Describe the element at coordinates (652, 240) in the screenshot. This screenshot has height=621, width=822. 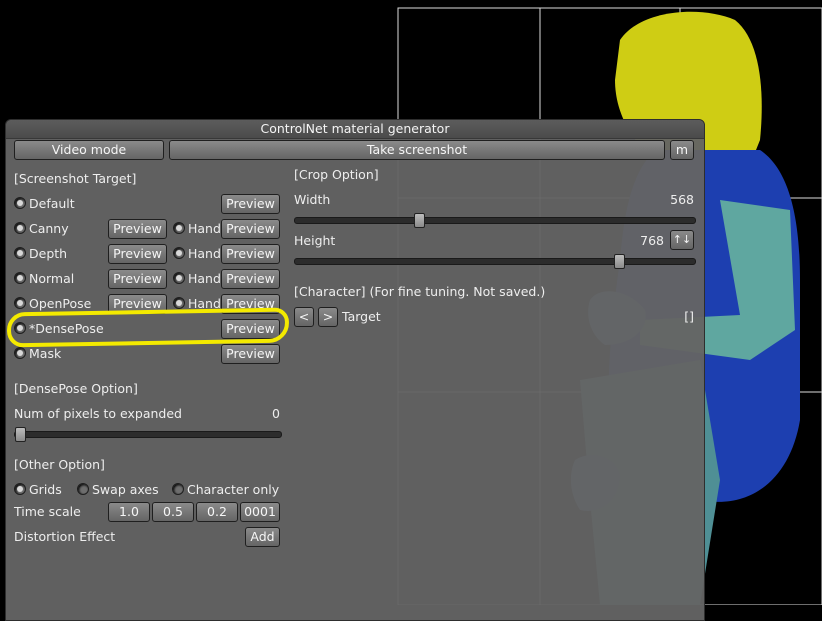
I see `height-value: 768` at that location.